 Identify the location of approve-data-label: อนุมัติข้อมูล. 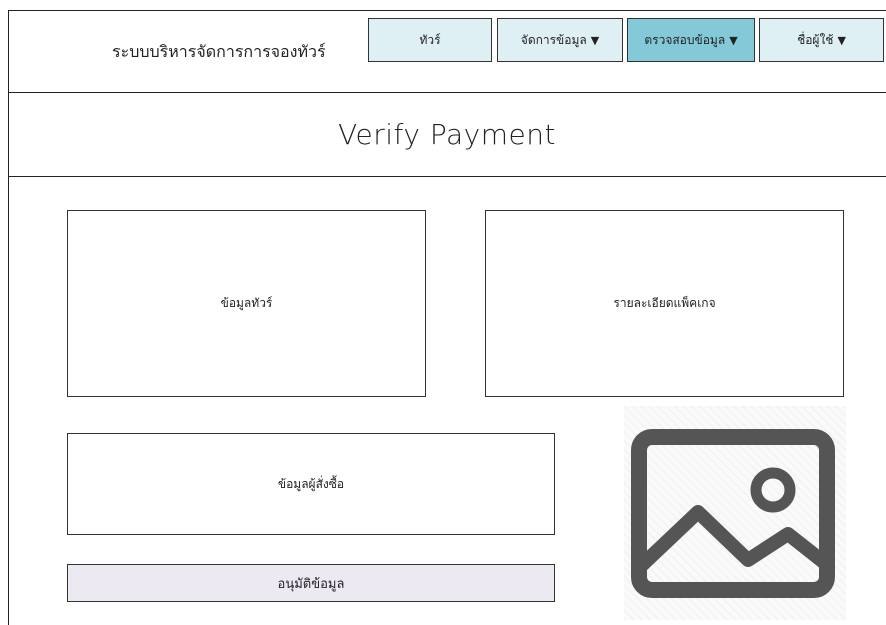
(311, 584).